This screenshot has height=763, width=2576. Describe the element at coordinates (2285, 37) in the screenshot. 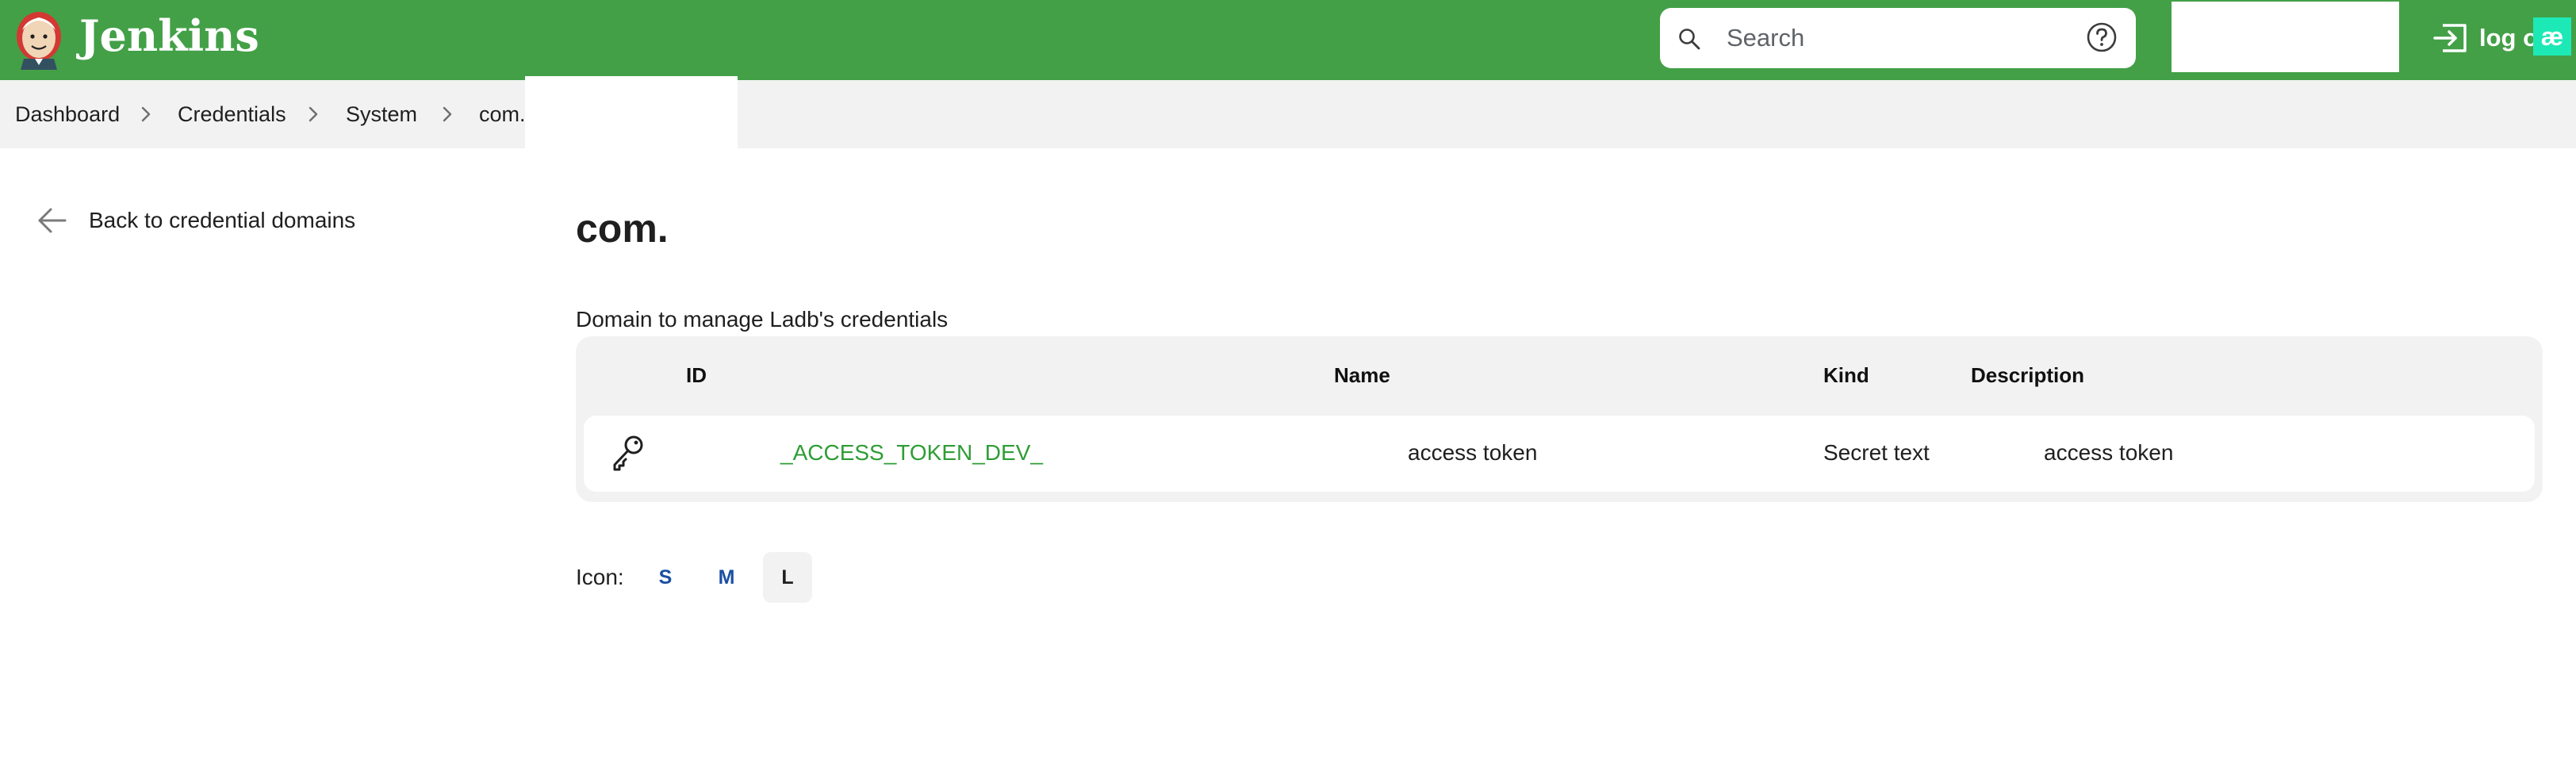

I see `header-blank-area` at that location.